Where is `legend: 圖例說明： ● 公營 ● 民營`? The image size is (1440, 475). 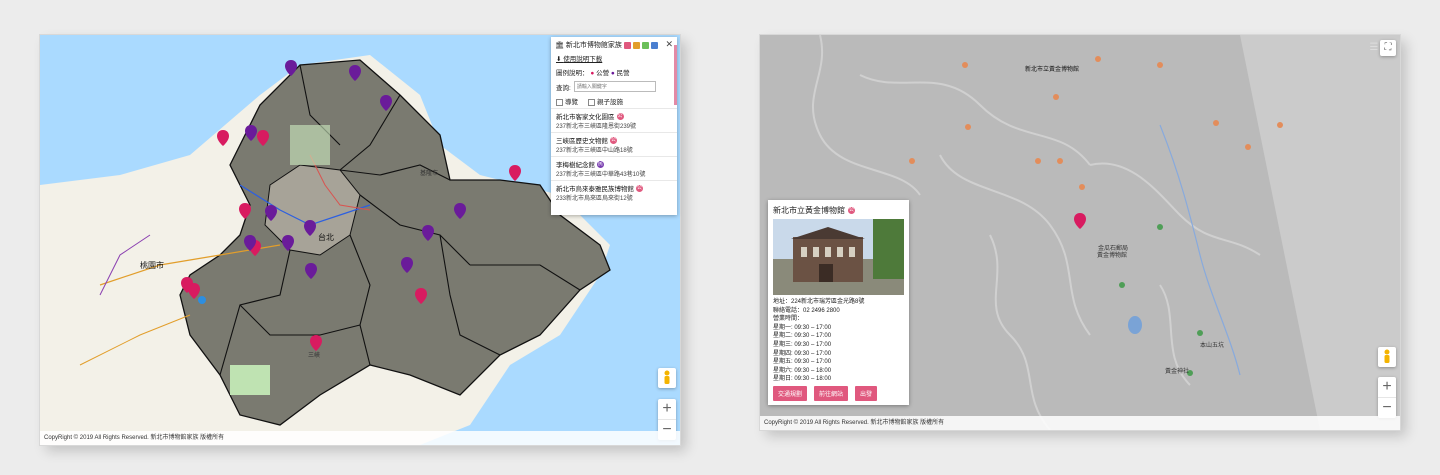 legend: 圖例說明： ● 公營 ● 民營 is located at coordinates (593, 73).